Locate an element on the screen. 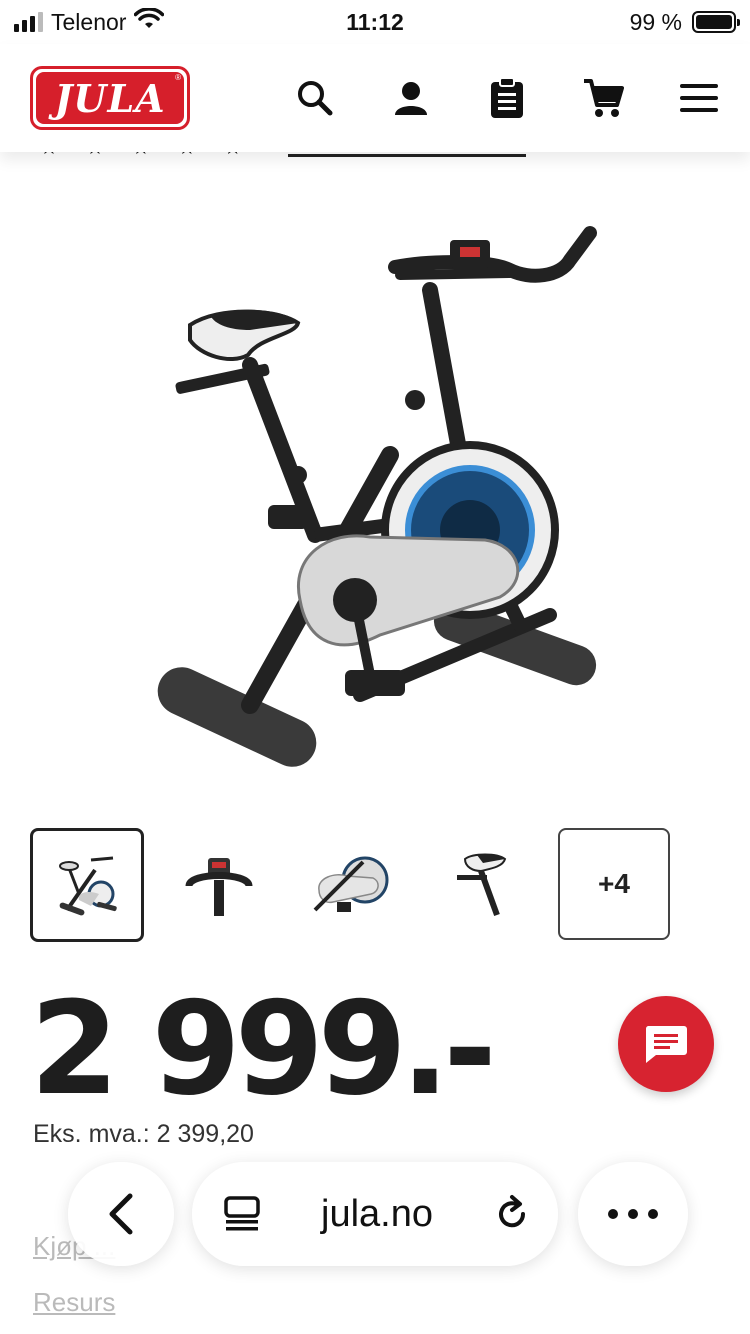 The width and height of the screenshot is (750, 1334). thumbnail-bike-full is located at coordinates (87, 885).